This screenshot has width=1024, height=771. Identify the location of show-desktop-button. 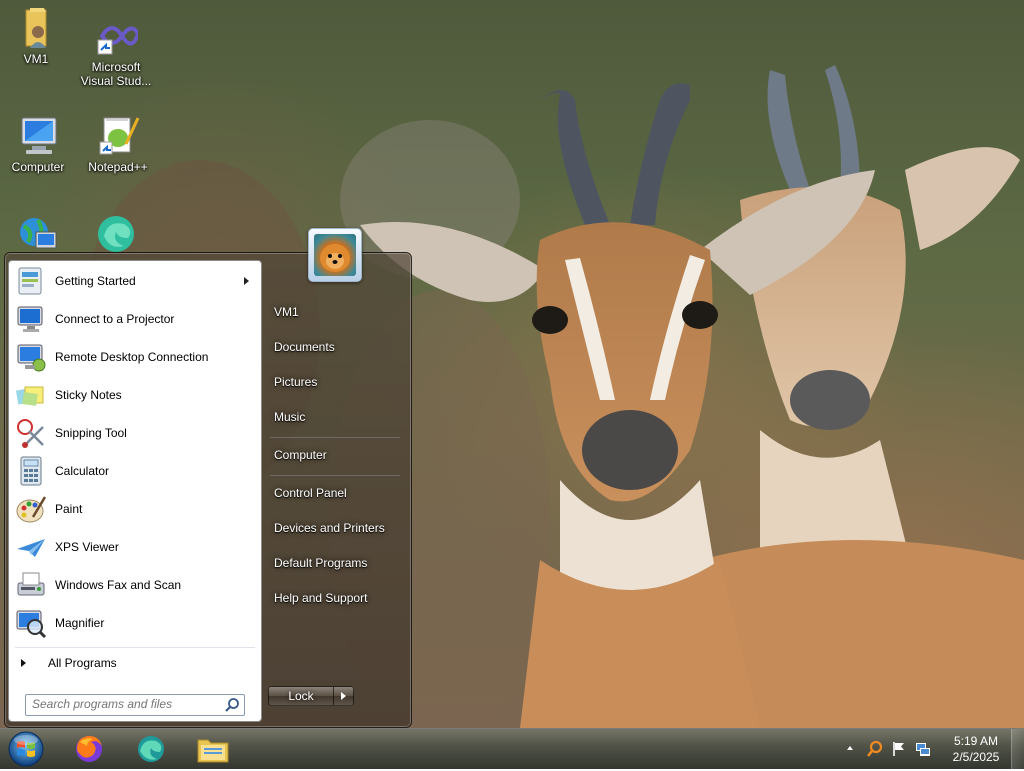
(1017, 749).